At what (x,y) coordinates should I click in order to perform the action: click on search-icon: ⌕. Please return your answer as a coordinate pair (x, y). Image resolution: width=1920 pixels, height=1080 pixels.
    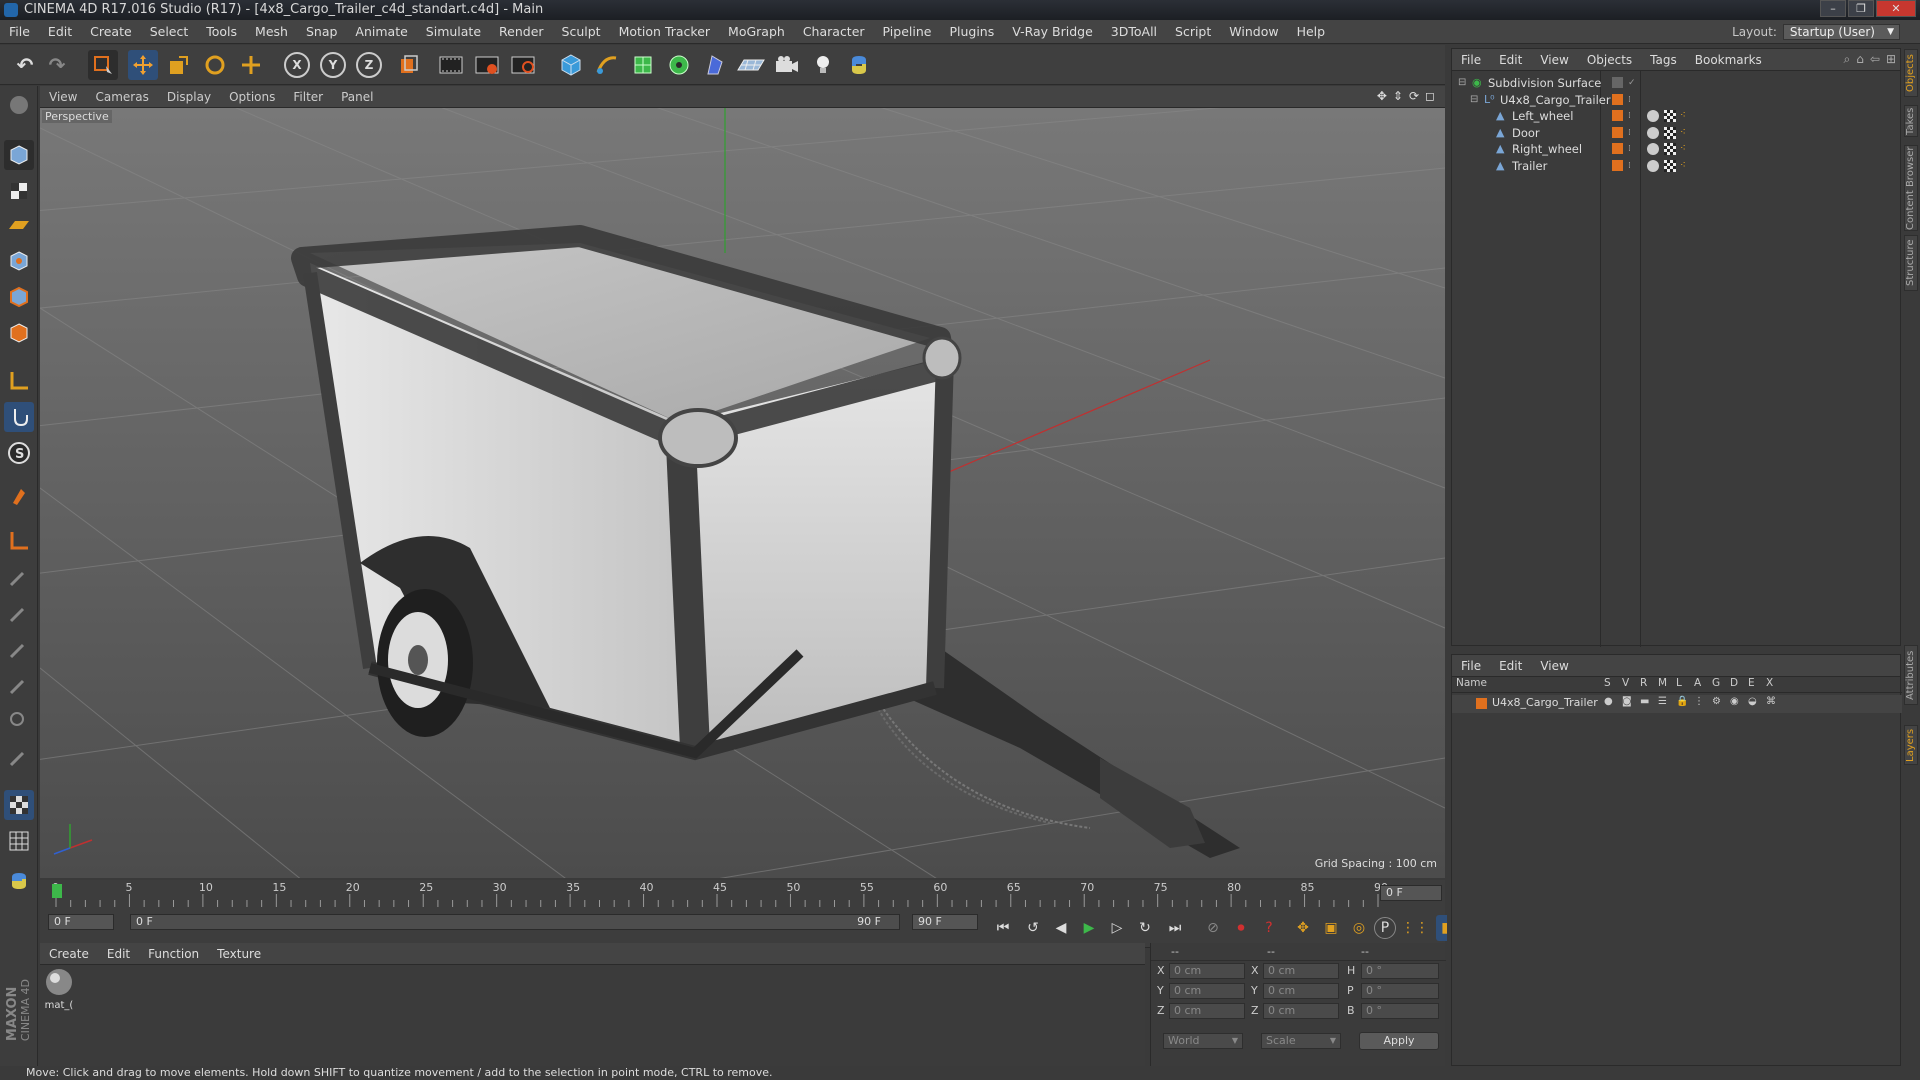
    Looking at the image, I should click on (1847, 59).